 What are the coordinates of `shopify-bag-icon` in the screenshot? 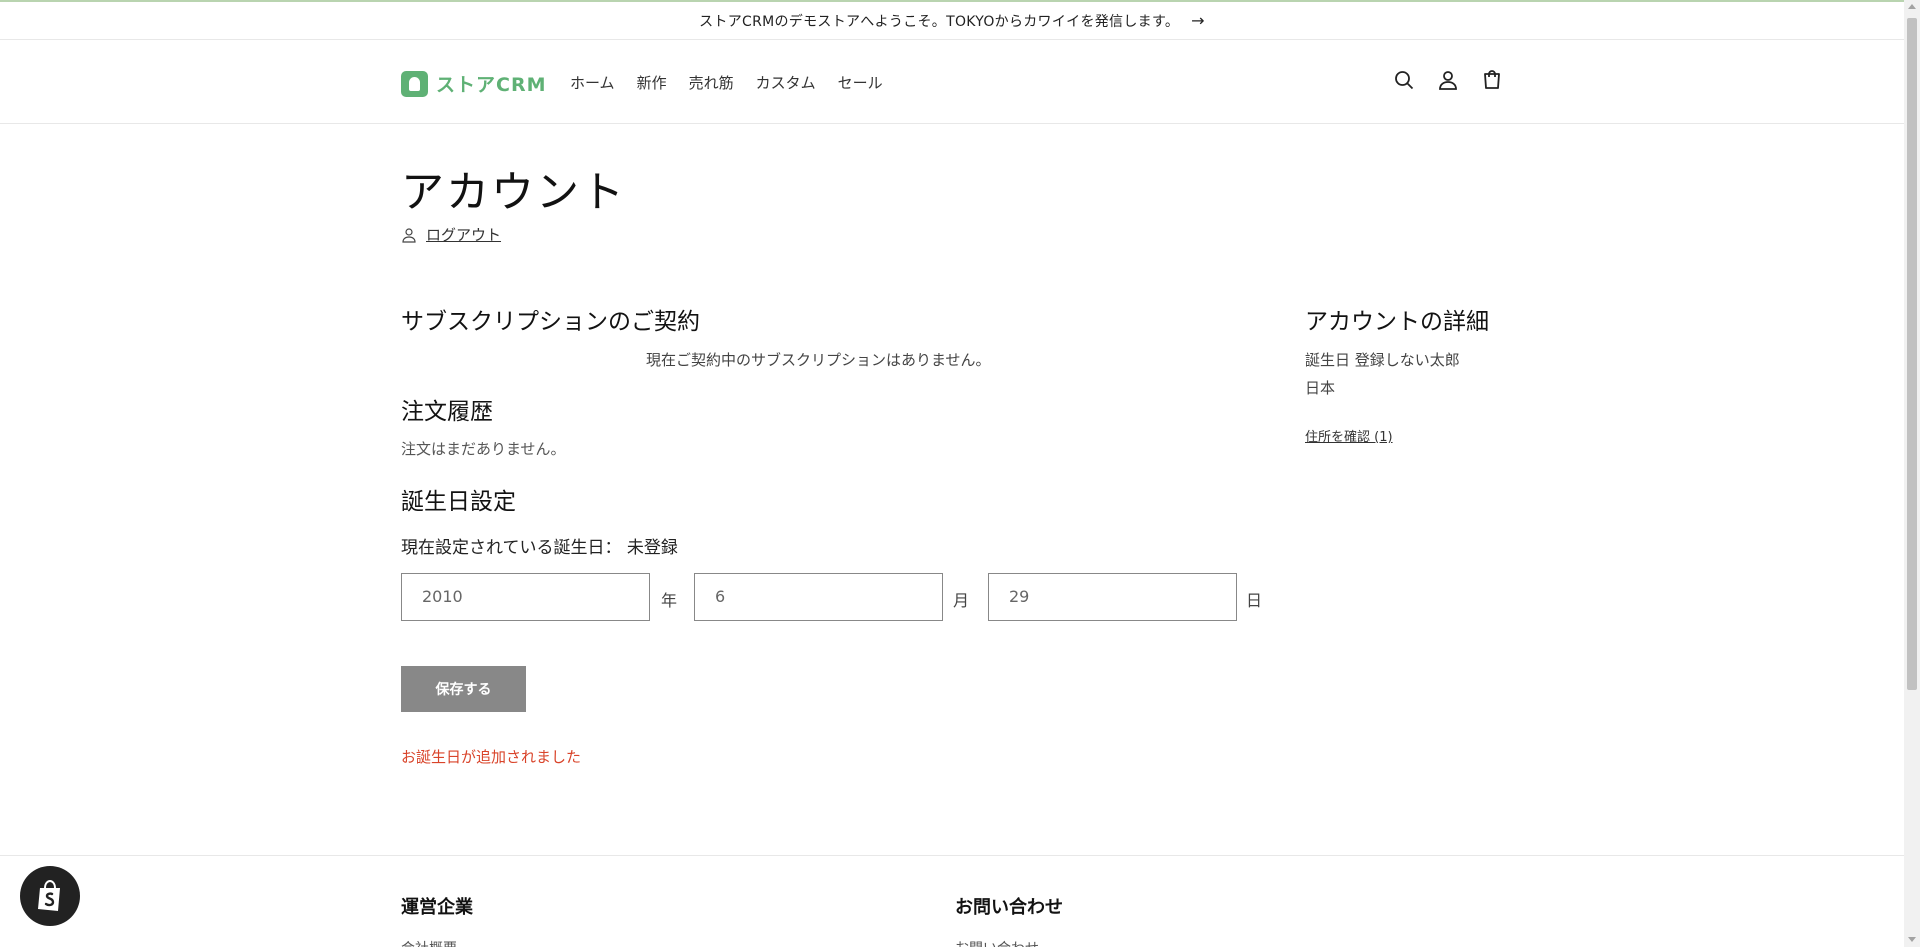 It's located at (49, 895).